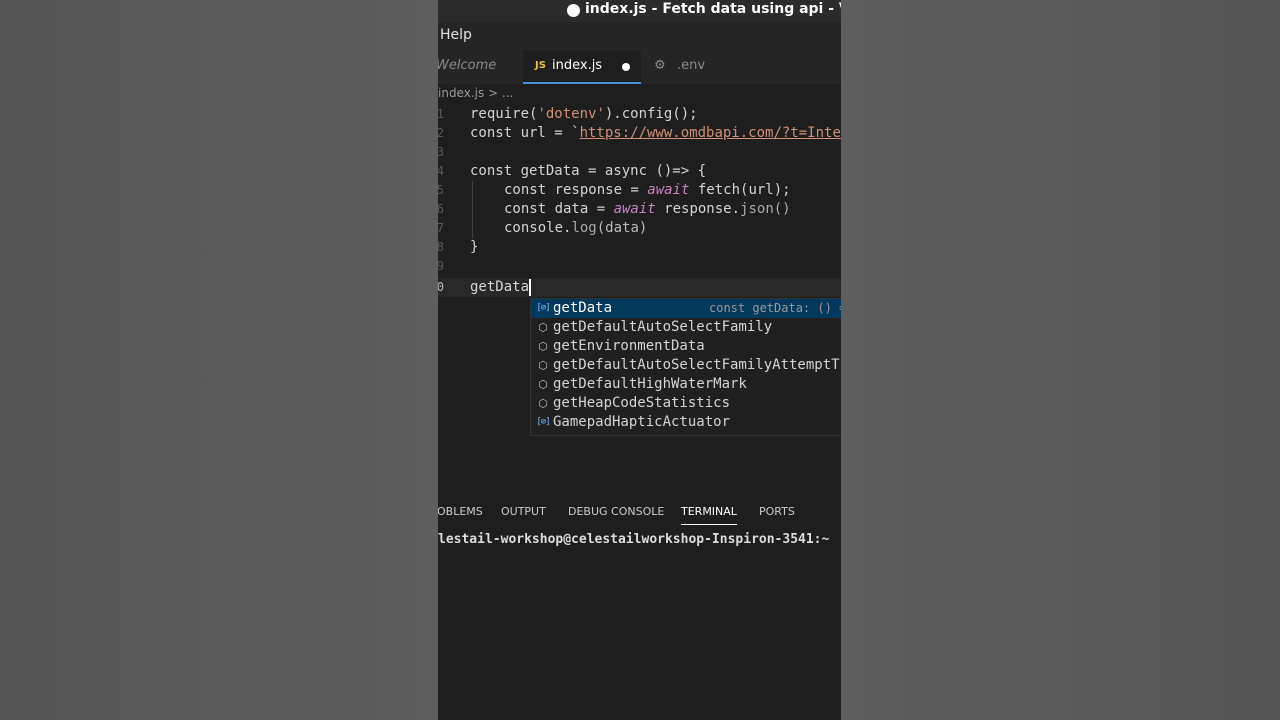  I want to click on tab-problems: OBLEMS, so click(460, 511).